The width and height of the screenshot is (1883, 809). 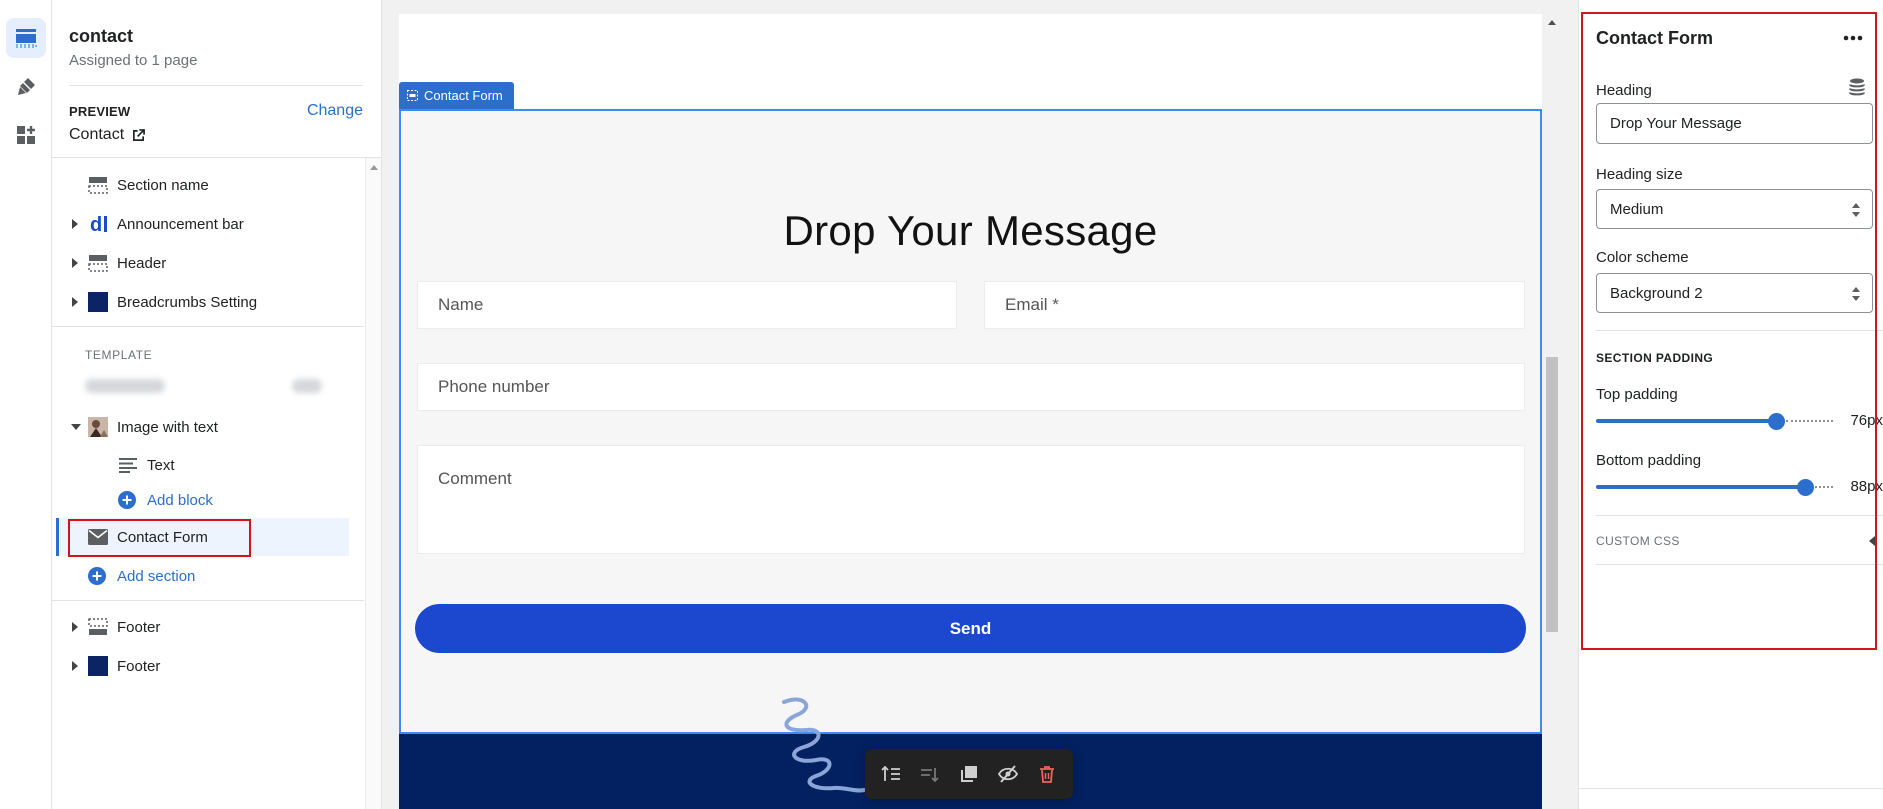 What do you see at coordinates (1857, 87) in the screenshot?
I see `dynamic-source-icon` at bounding box center [1857, 87].